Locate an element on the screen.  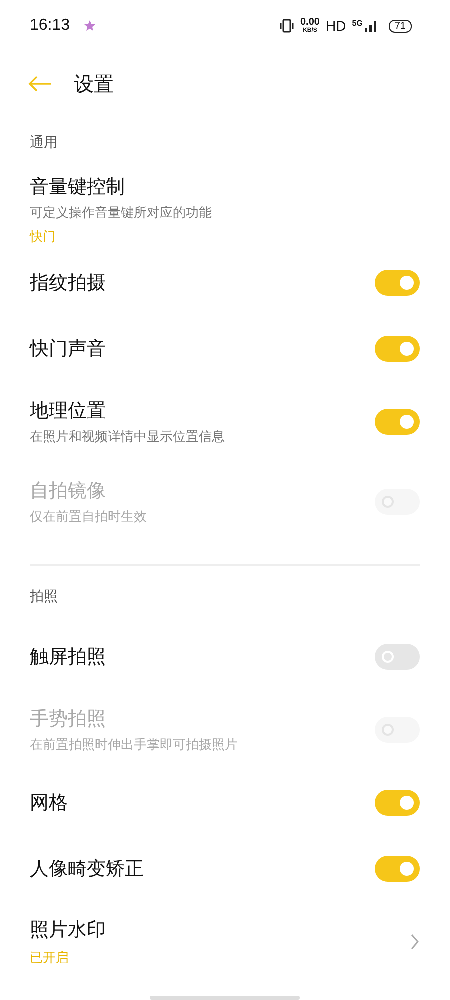
setting-label: 人像畸变矫正 is located at coordinates (87, 869).